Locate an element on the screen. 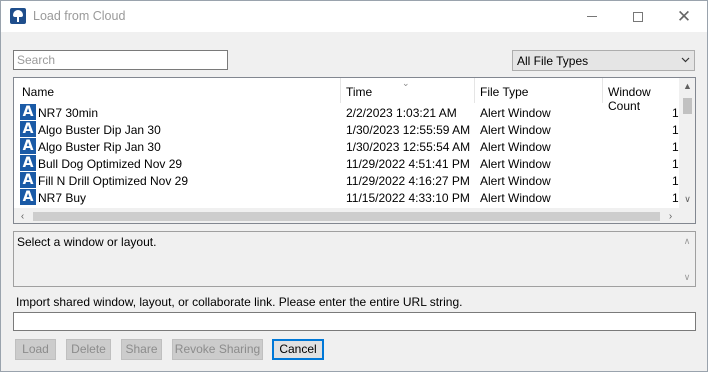 The height and width of the screenshot is (372, 708). import-url-input is located at coordinates (354, 321).